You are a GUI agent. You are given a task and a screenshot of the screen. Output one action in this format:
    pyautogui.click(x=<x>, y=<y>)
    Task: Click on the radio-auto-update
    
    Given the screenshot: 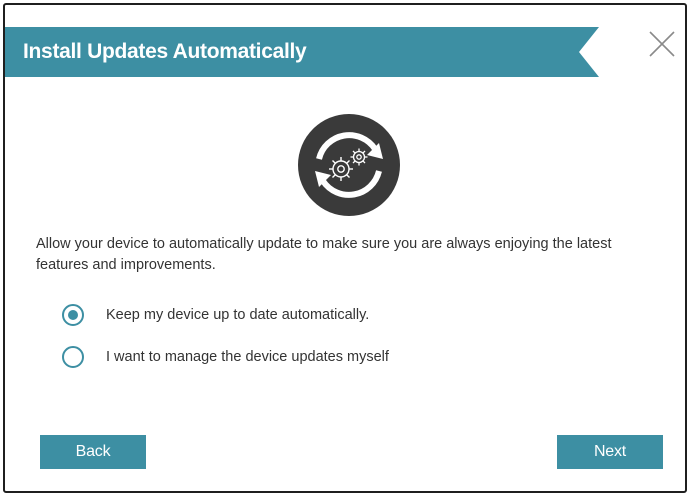 What is the action you would take?
    pyautogui.click(x=73, y=315)
    